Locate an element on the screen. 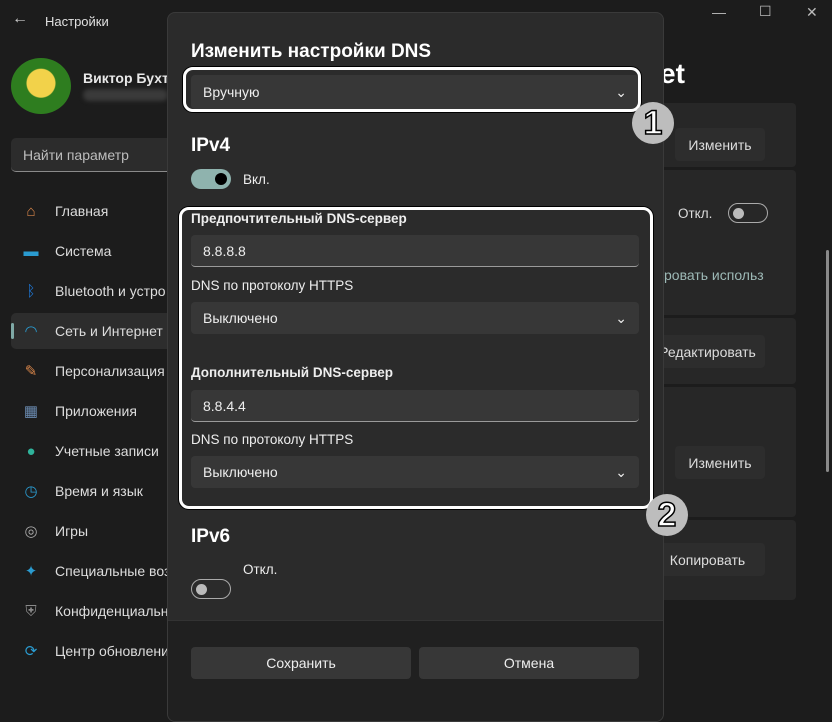 Image resolution: width=832 pixels, height=722 pixels. ipv4-heading: IPv4 is located at coordinates (211, 145).